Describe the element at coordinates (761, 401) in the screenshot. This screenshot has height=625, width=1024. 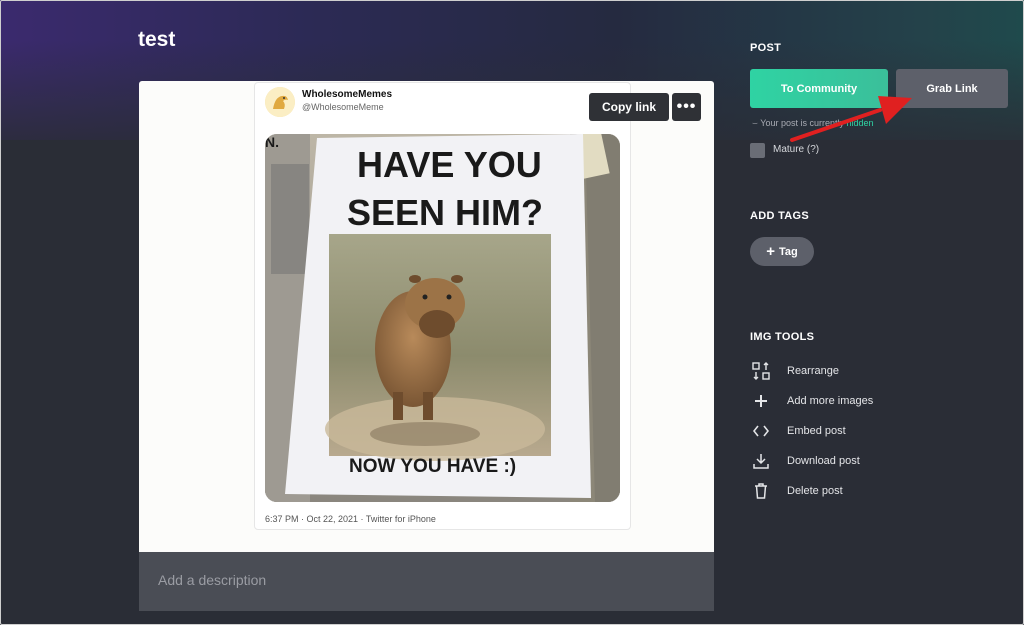
I see `plus-icon` at that location.